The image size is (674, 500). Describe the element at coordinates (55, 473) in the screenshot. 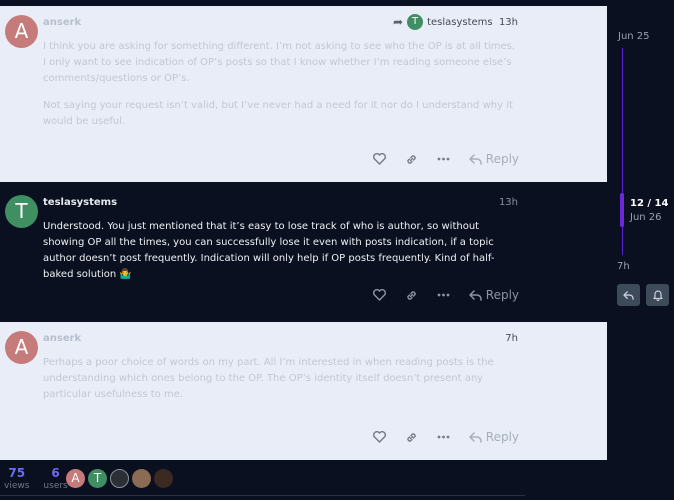

I see `users-count: 6` at that location.